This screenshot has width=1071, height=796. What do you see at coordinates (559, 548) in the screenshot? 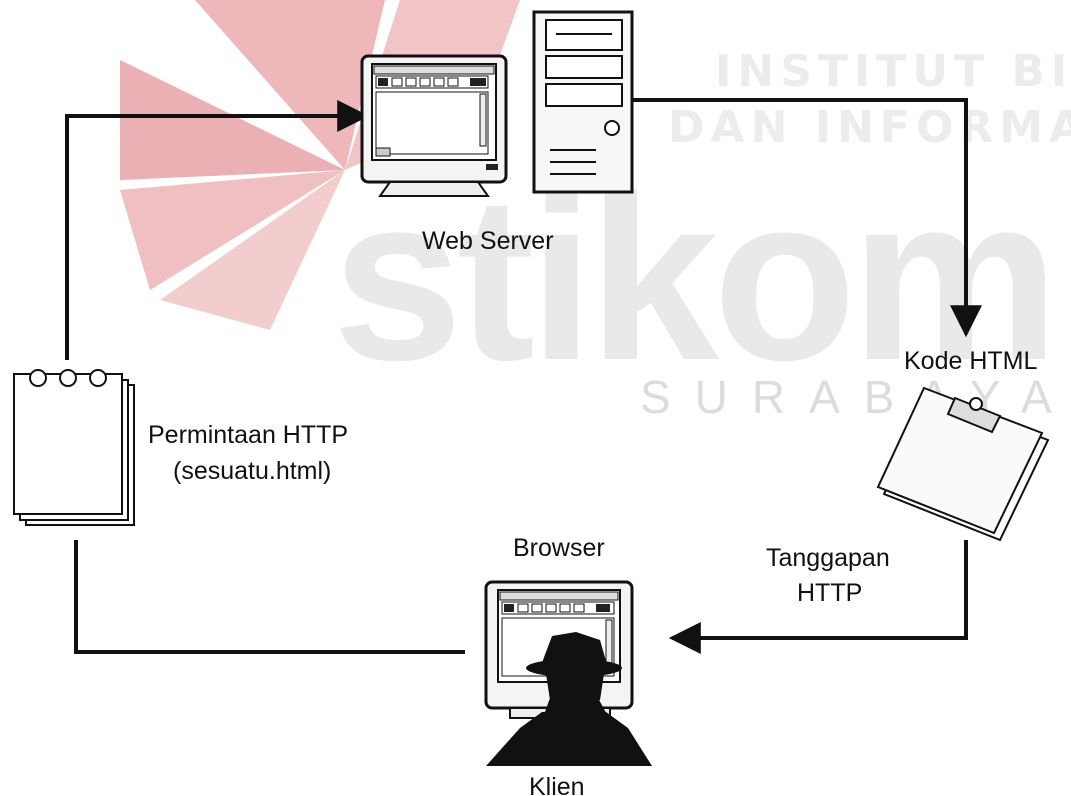
I see `browser-label: Browser` at bounding box center [559, 548].